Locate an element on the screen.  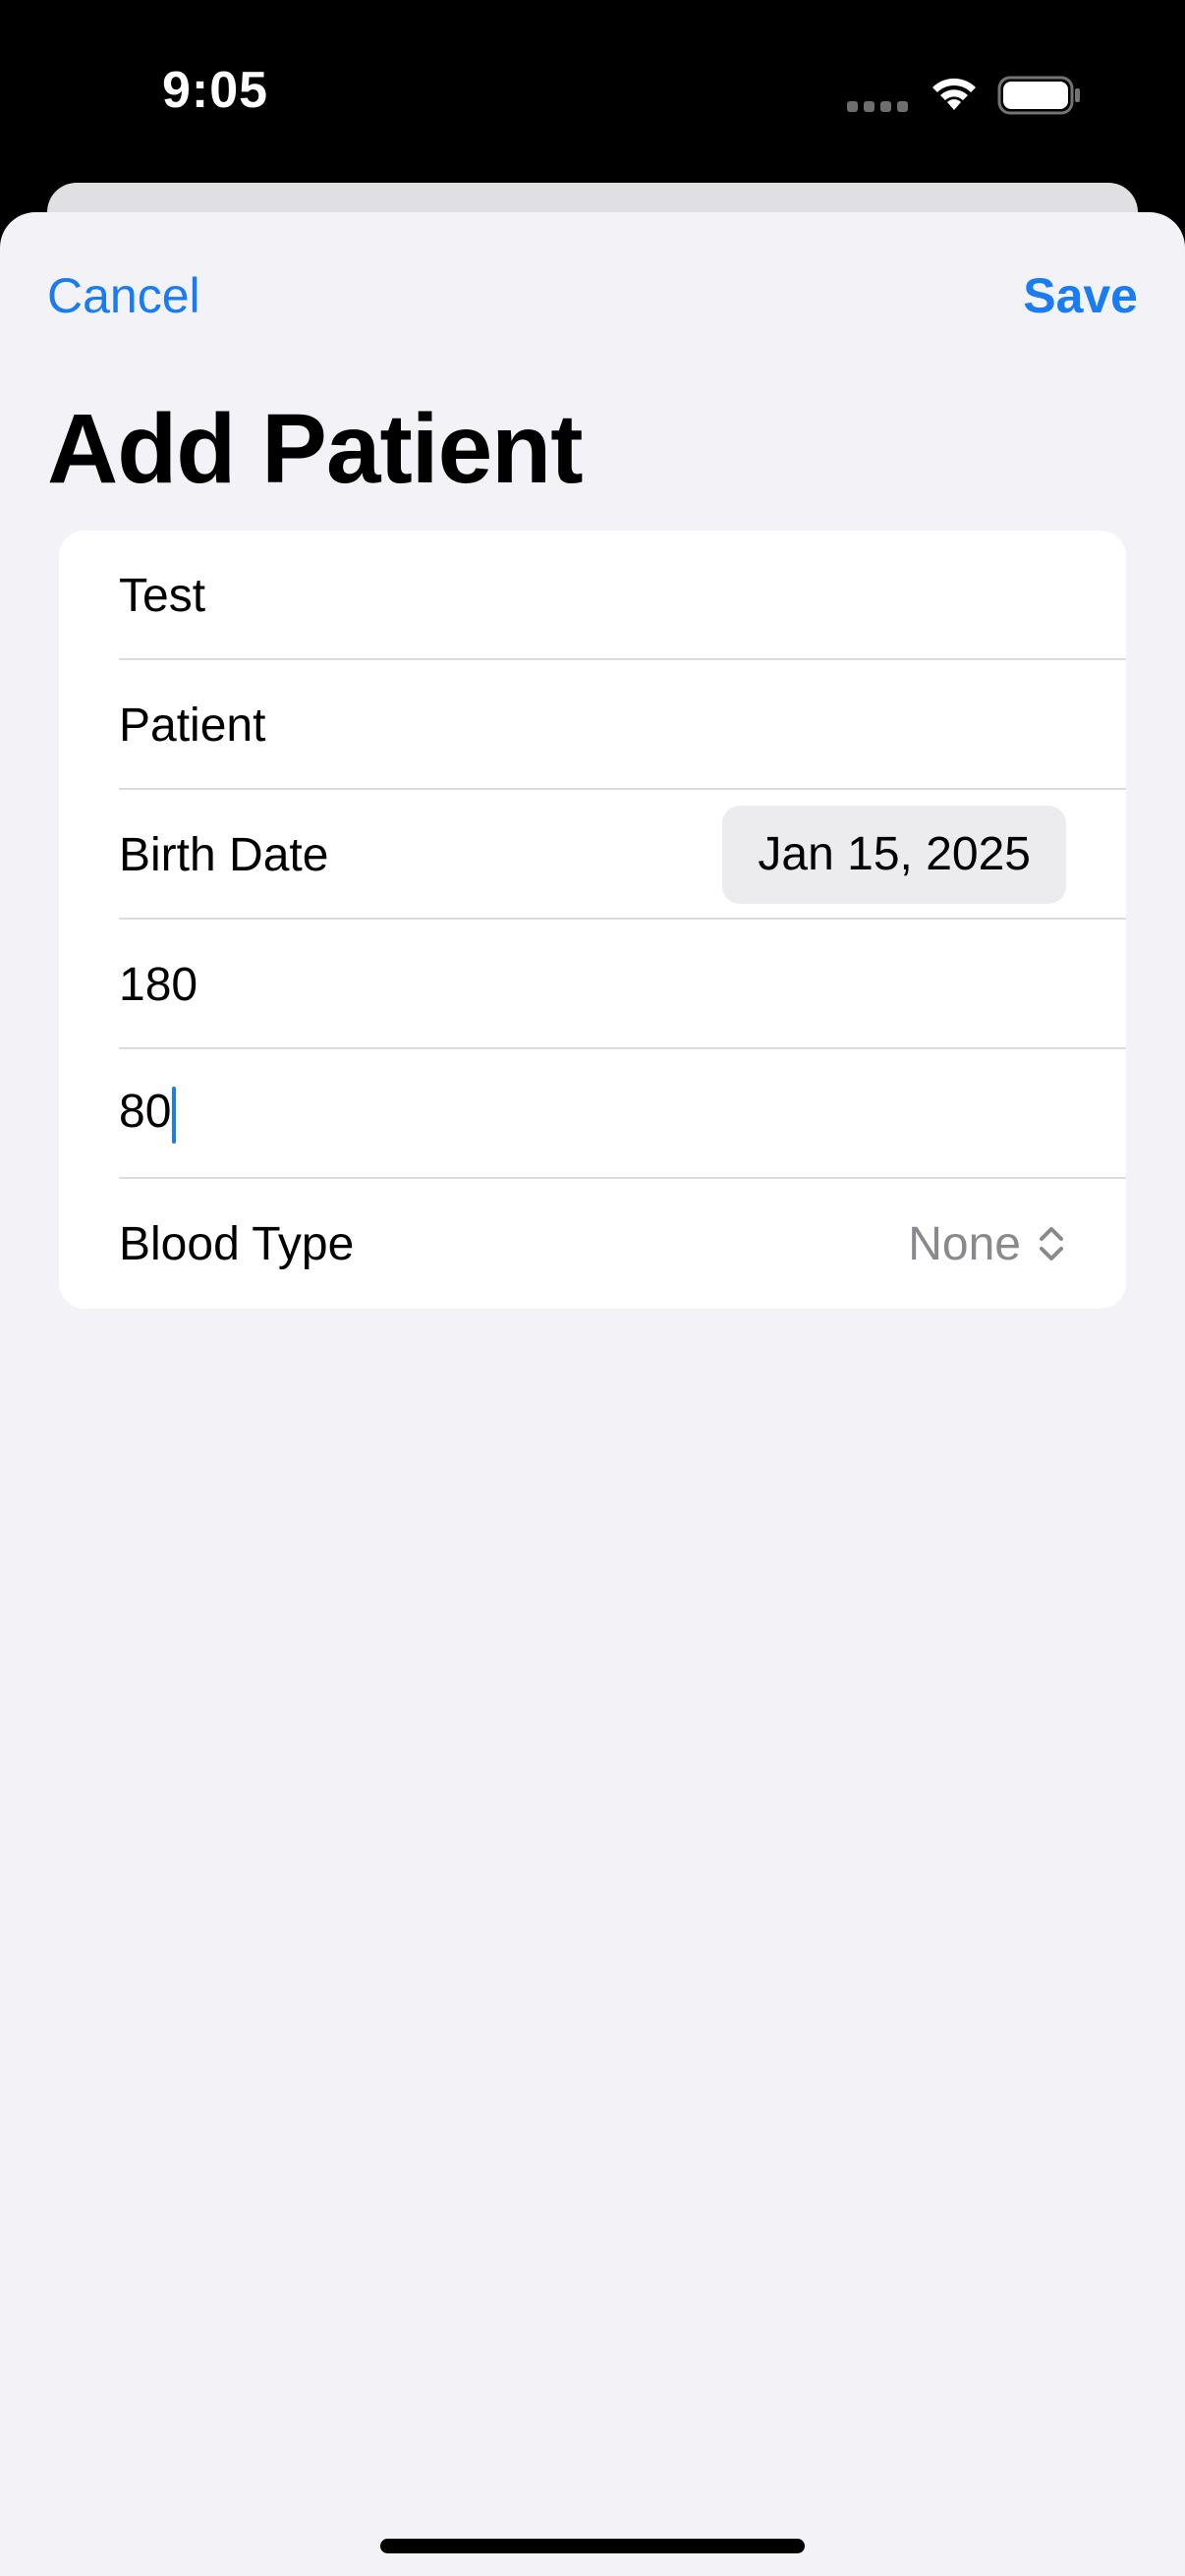
status-time: 9:05 is located at coordinates (216, 90).